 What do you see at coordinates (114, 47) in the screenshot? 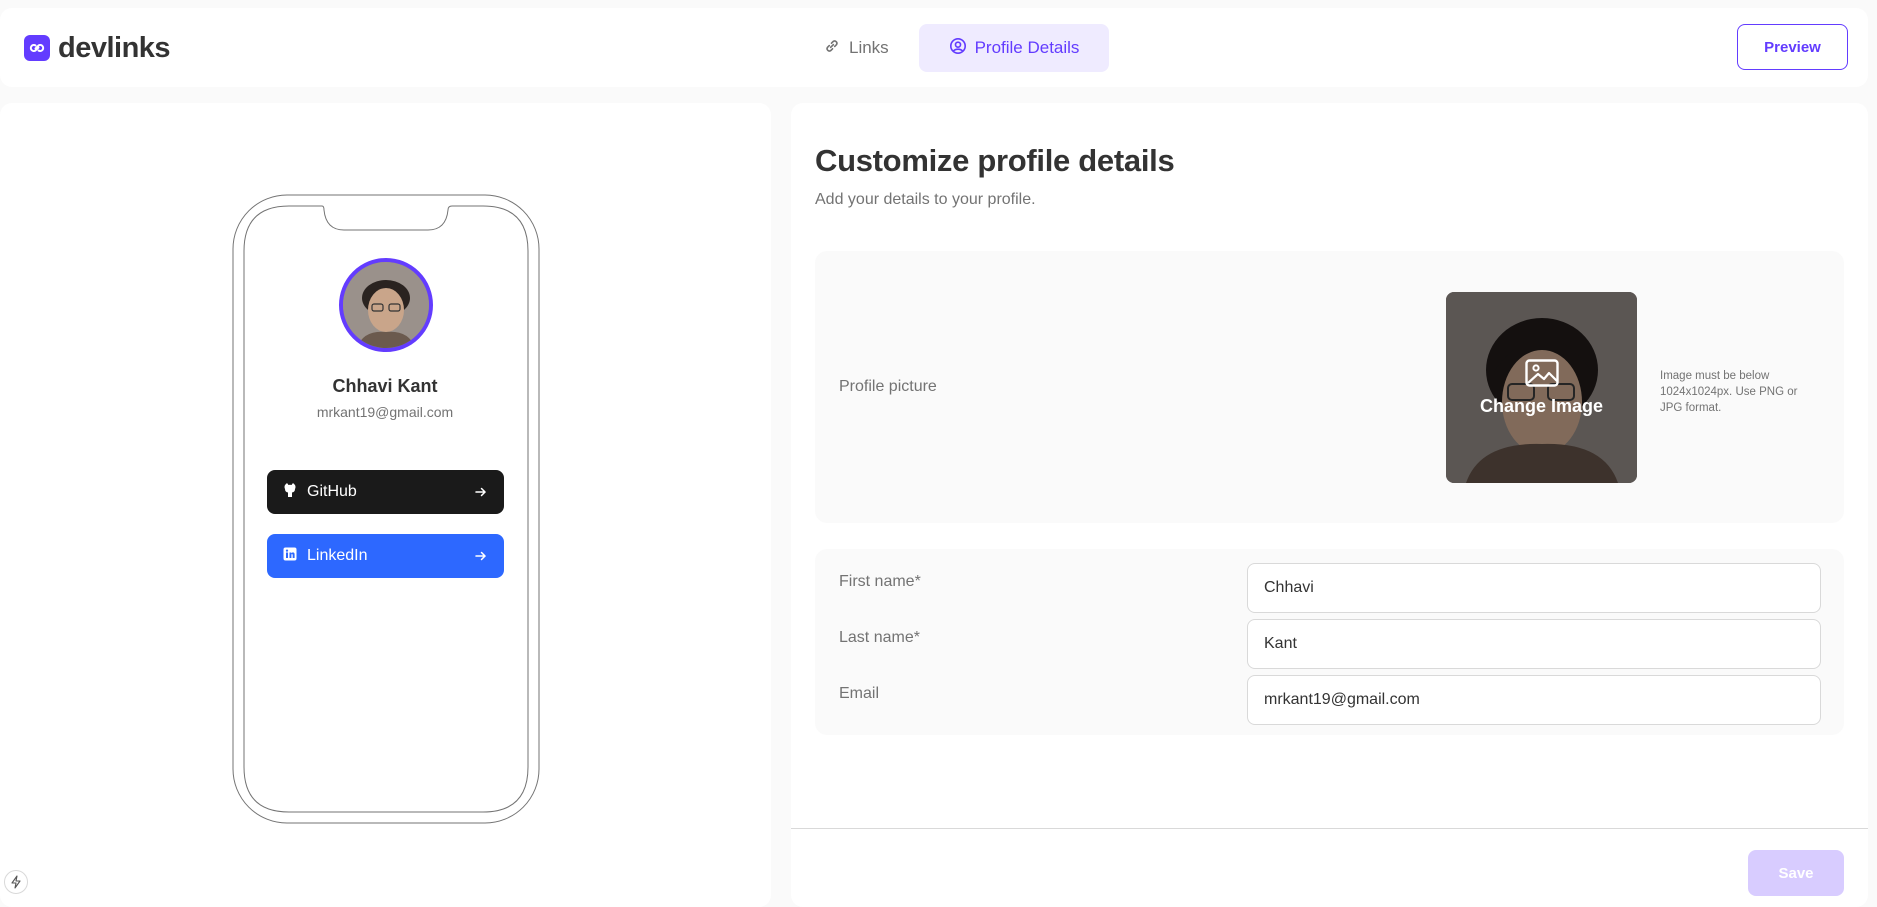
I see `logo-text: devlinks` at bounding box center [114, 47].